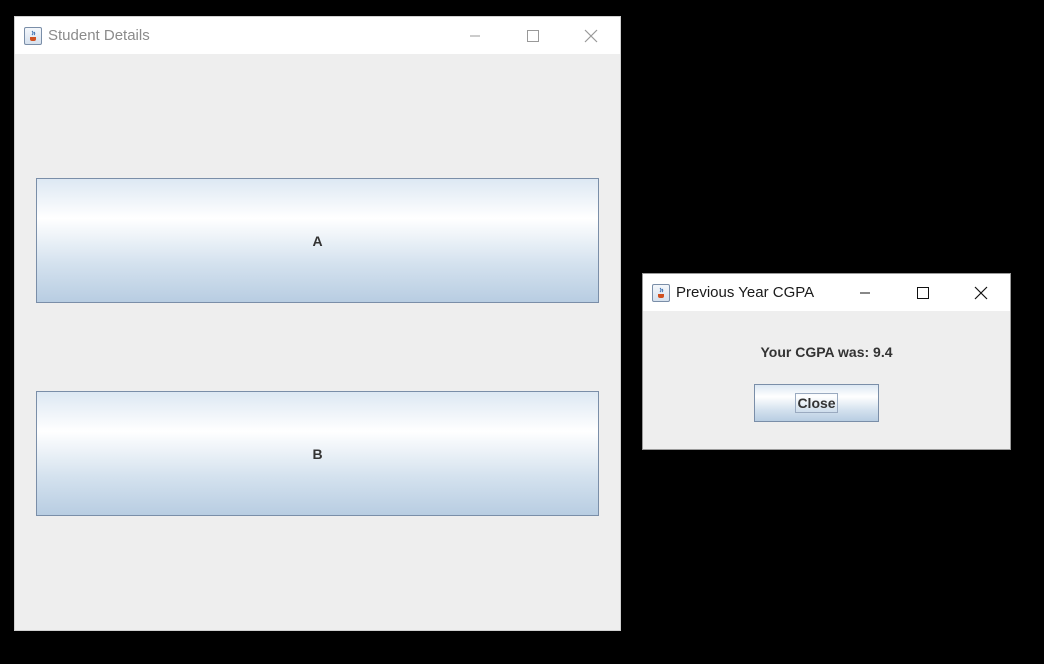 The height and width of the screenshot is (664, 1044). I want to click on dialog-minimize-button, so click(865, 292).